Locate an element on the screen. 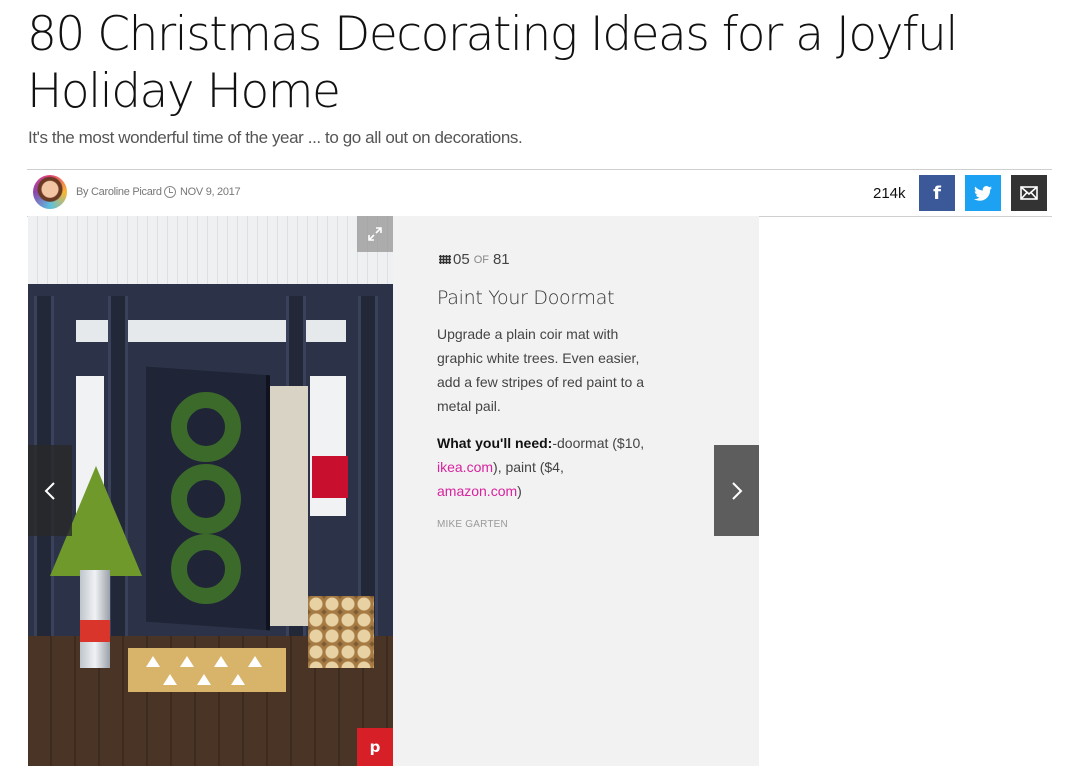 The height and width of the screenshot is (780, 1076). clock-icon is located at coordinates (170, 192).